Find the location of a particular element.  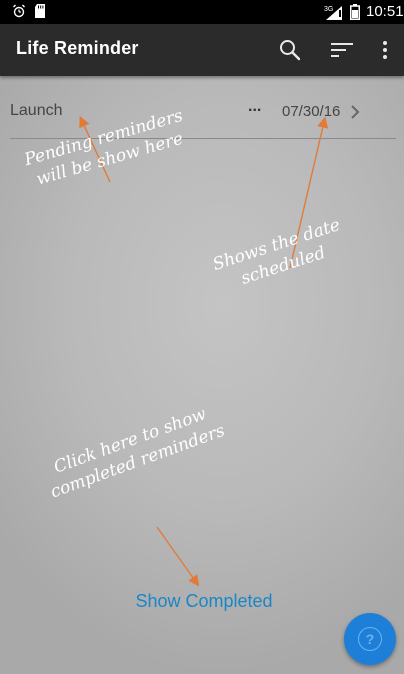

annotation-completed: Click here to show completed reminders is located at coordinates (134, 451).